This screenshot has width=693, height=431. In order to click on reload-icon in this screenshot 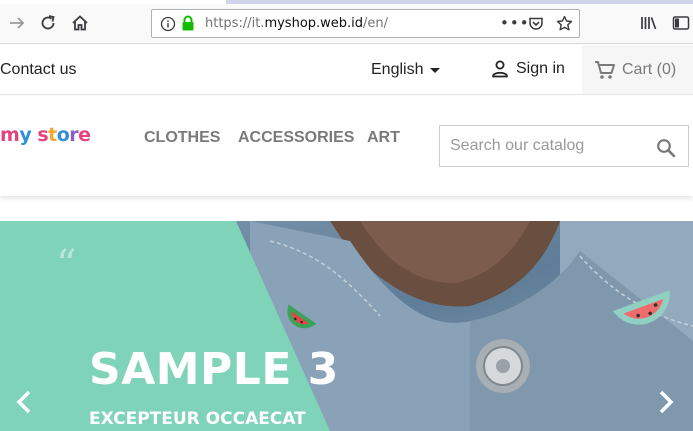, I will do `click(48, 22)`.